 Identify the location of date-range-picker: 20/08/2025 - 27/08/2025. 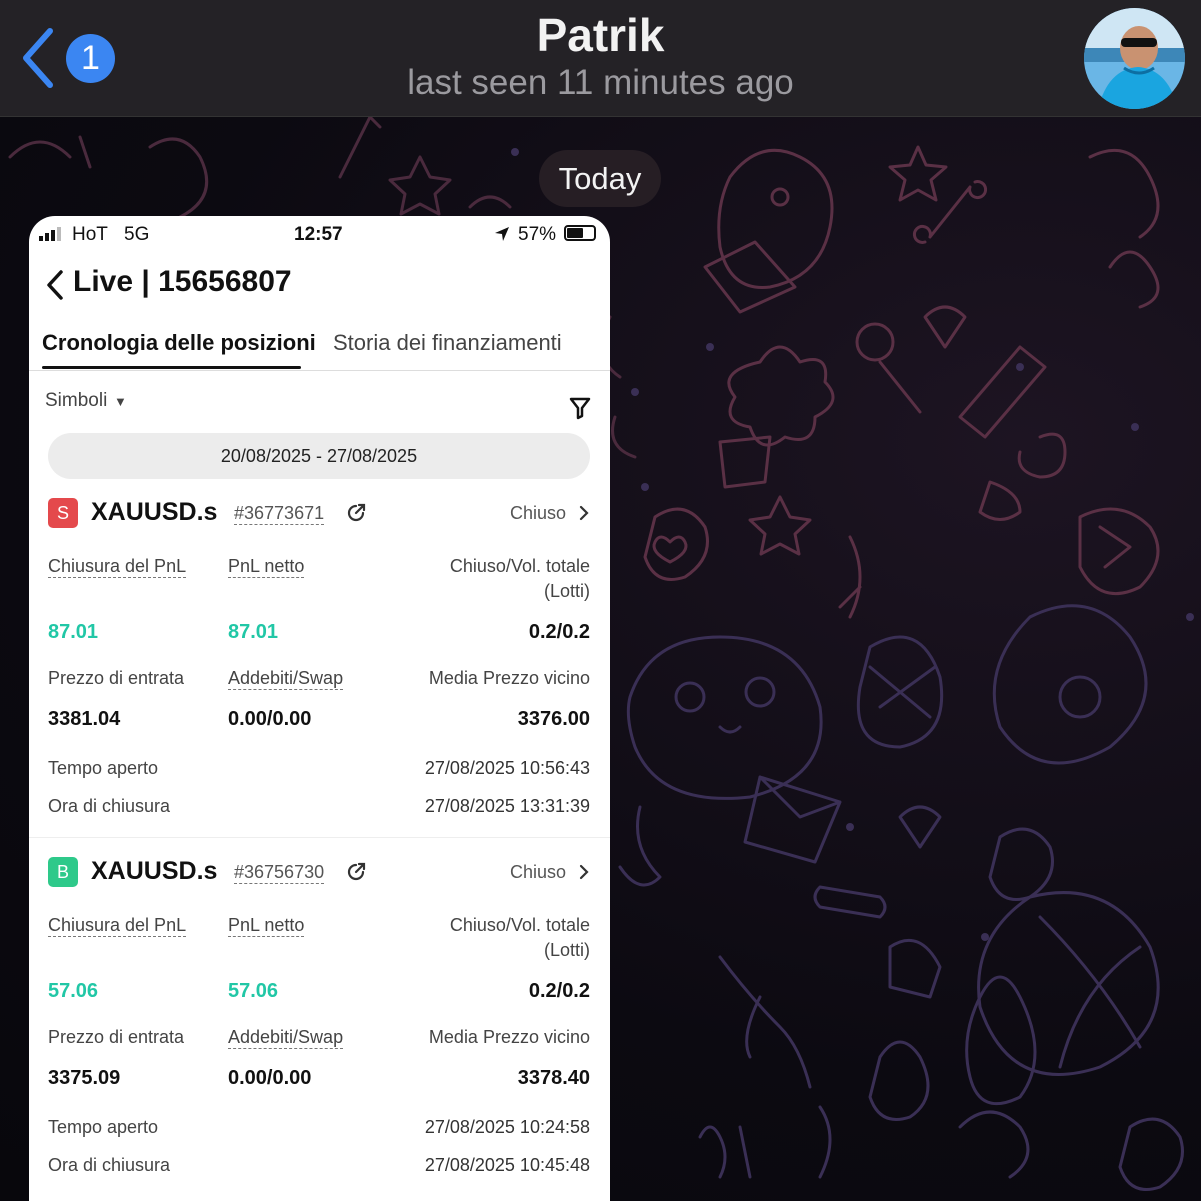
(319, 456).